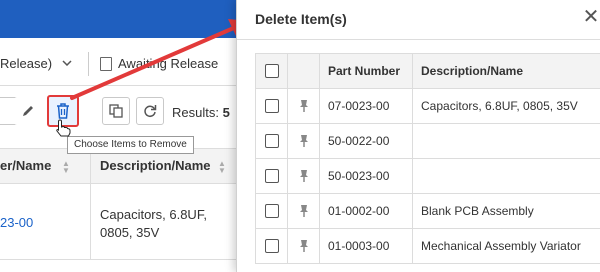 Image resolution: width=600 pixels, height=272 pixels. I want to click on part-number-cell: 01-0003-00, so click(366, 246).